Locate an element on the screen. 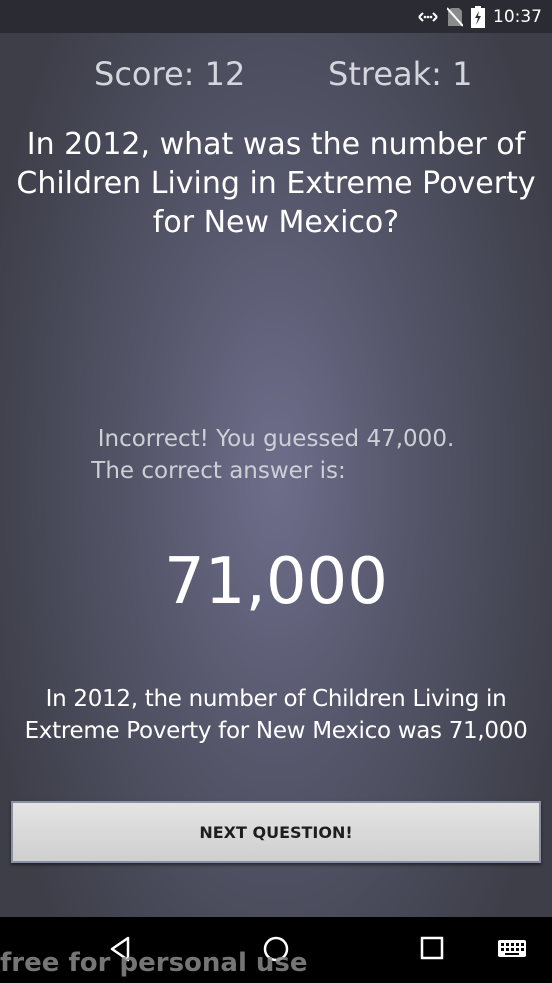 The image size is (552, 983). status-time: 10:37 is located at coordinates (517, 16).